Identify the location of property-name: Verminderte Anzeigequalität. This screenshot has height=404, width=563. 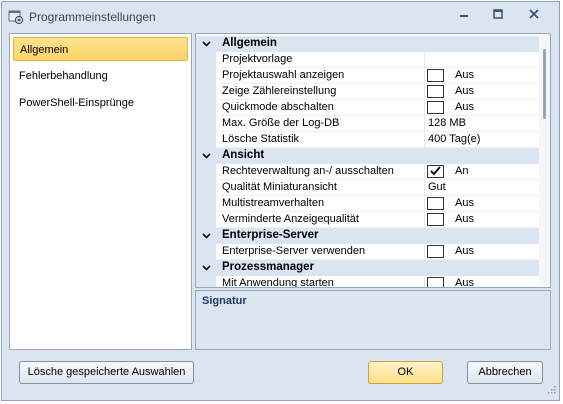
(290, 219).